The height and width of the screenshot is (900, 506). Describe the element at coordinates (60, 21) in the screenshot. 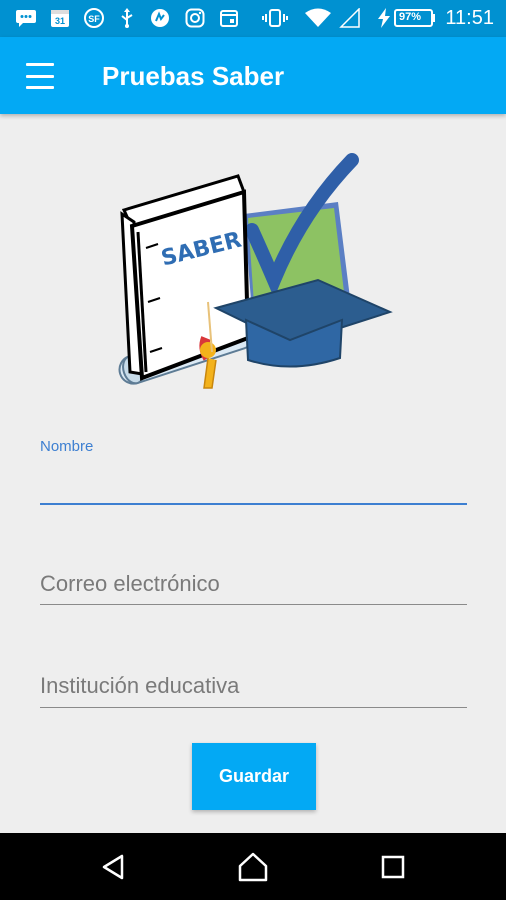

I see `svg-text: 31` at that location.